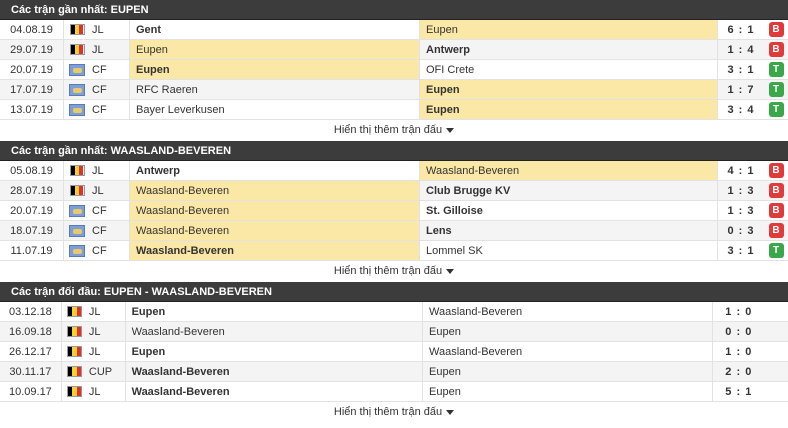  Describe the element at coordinates (569, 250) in the screenshot. I see `away-team: Lommel SK` at that location.